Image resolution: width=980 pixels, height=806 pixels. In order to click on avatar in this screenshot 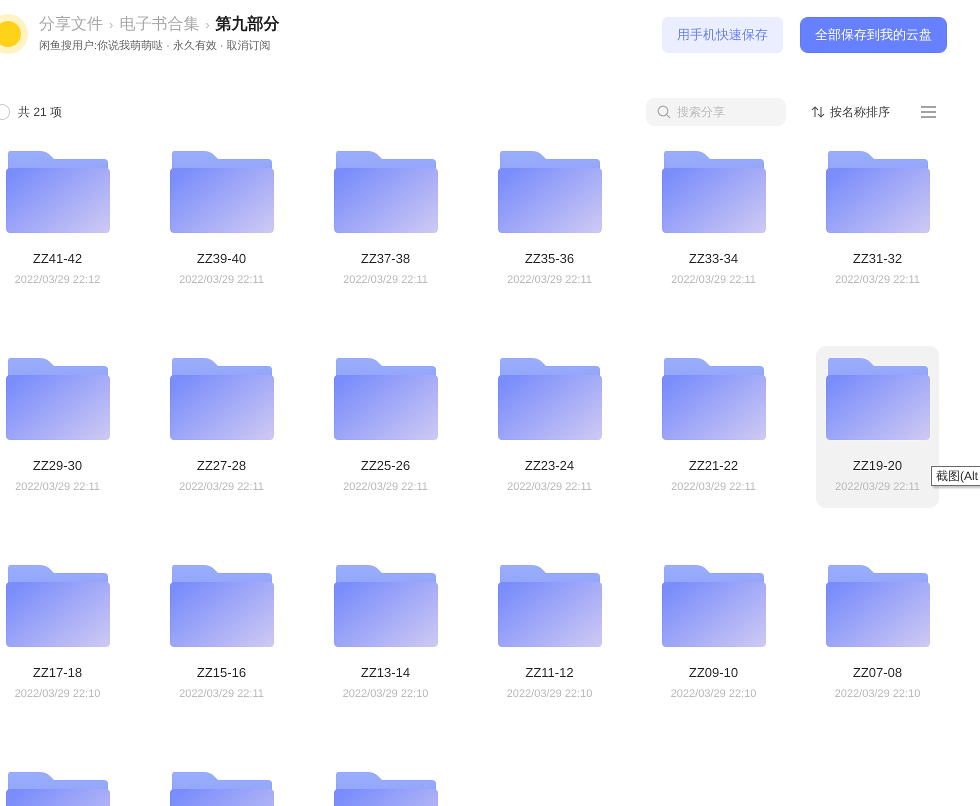, I will do `click(14, 34)`.